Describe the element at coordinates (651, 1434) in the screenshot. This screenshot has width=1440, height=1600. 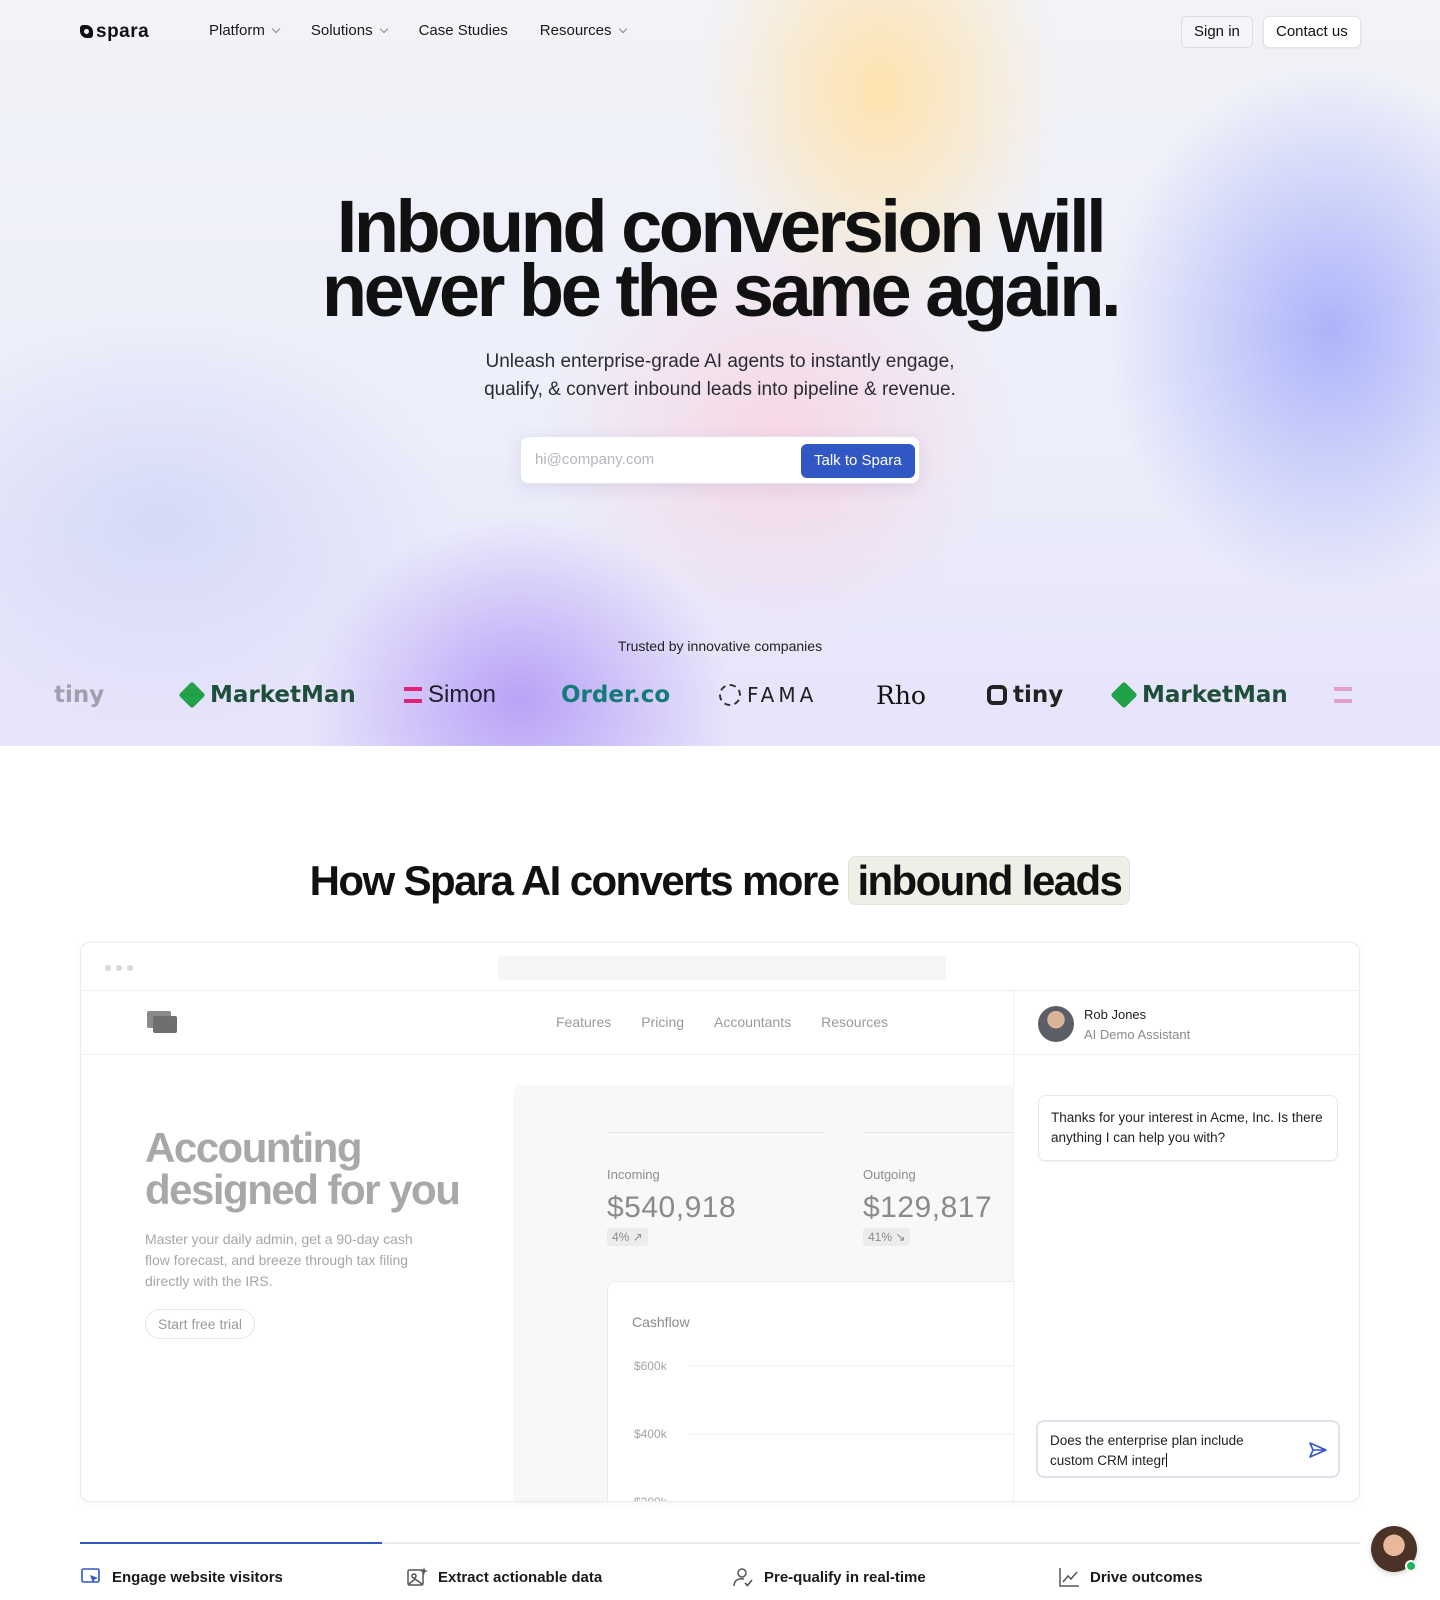
I see `y-tick-label: $400k` at that location.